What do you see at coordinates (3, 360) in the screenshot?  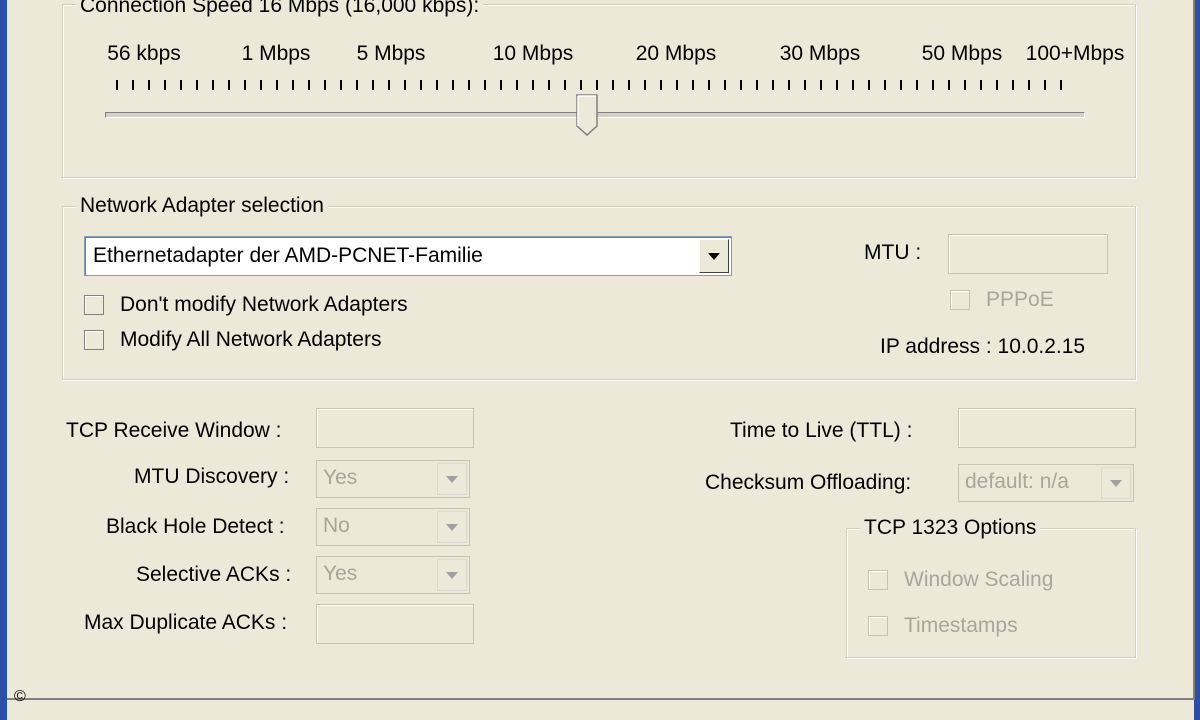 I see `window-border-left` at bounding box center [3, 360].